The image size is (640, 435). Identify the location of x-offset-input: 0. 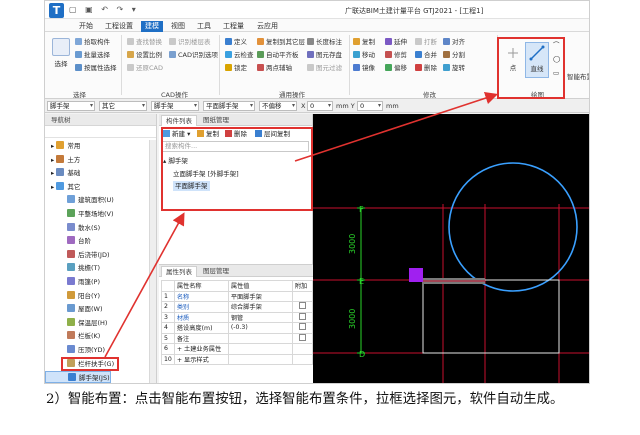
(320, 106).